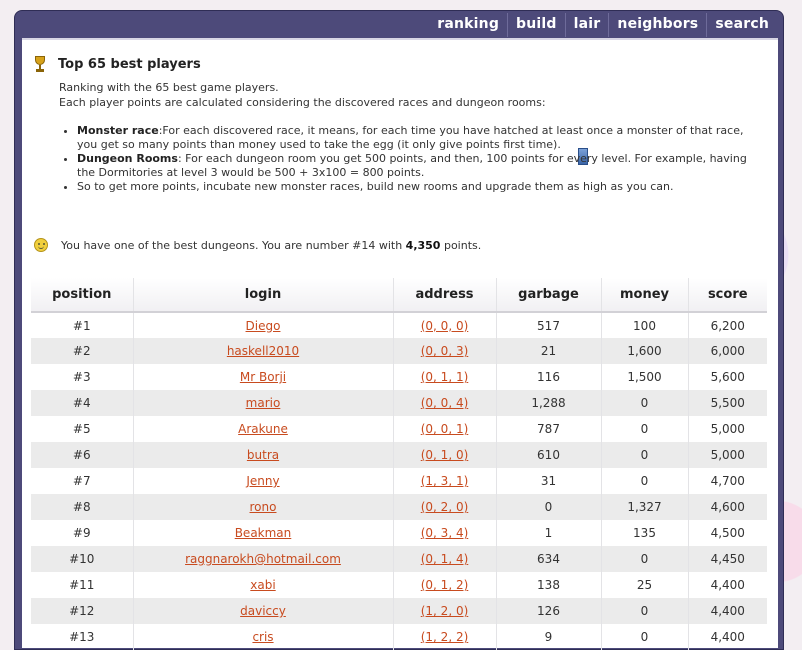  What do you see at coordinates (263, 429) in the screenshot?
I see `login-link: Arakune` at bounding box center [263, 429].